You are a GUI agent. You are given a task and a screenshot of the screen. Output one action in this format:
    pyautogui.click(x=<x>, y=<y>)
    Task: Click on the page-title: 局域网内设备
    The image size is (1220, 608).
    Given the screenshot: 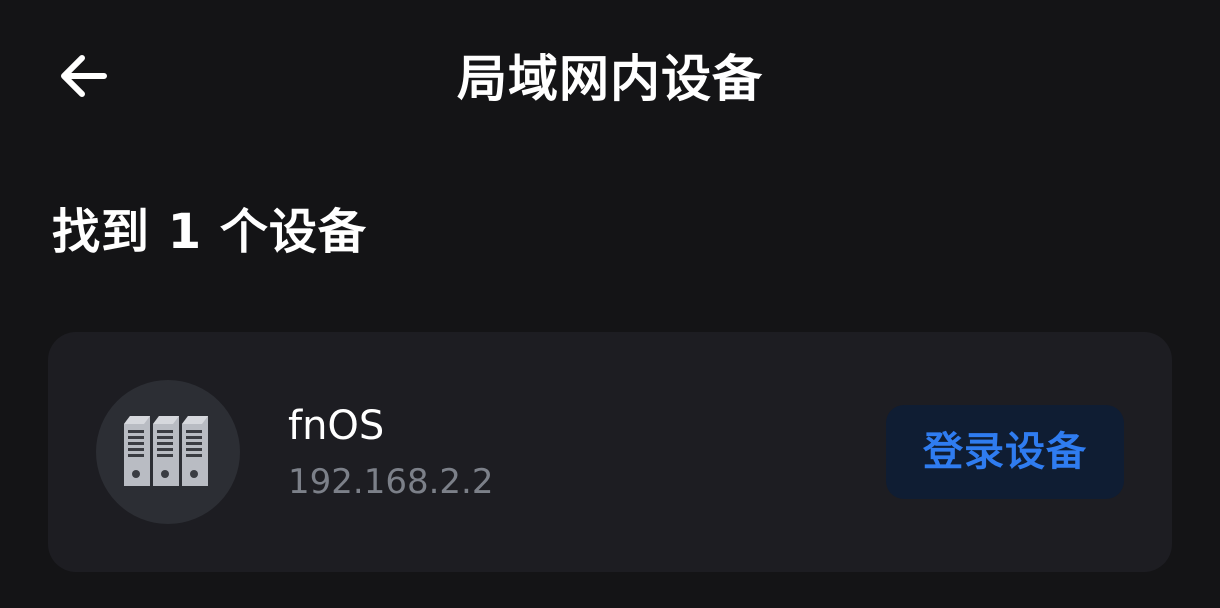 What is the action you would take?
    pyautogui.click(x=610, y=79)
    